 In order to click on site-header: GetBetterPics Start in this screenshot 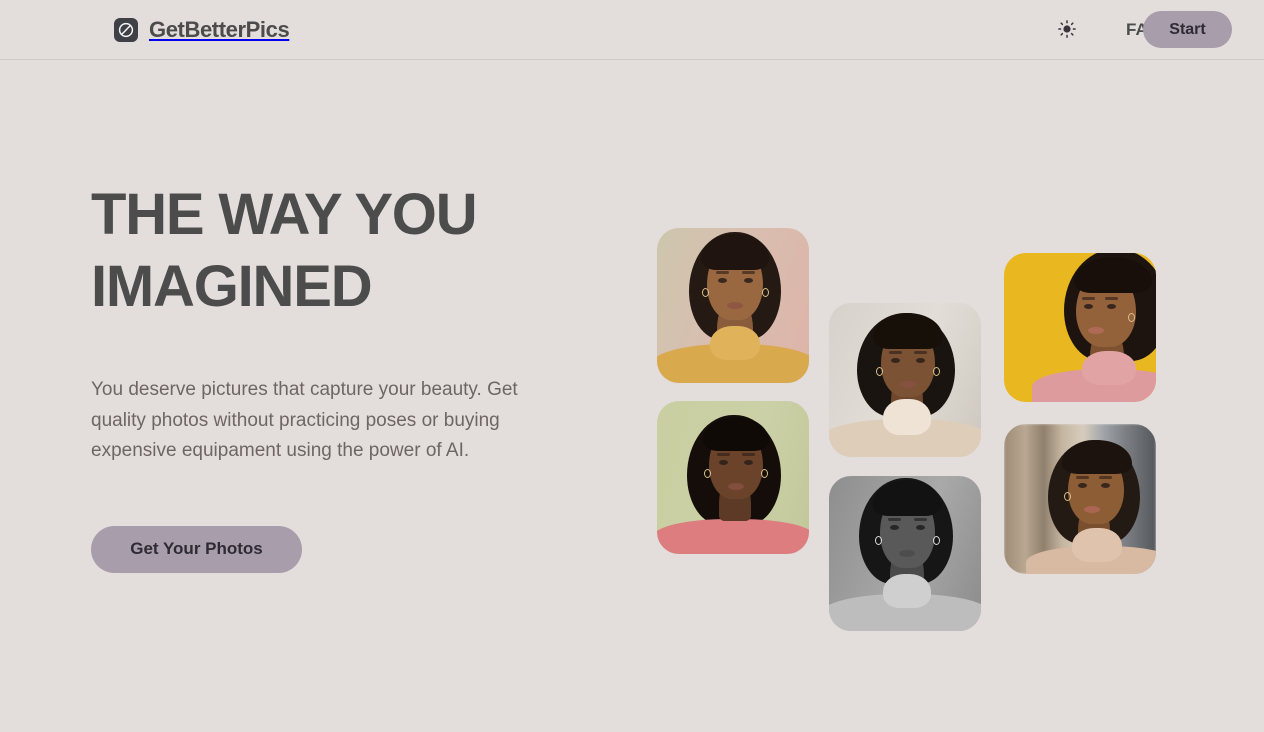, I will do `click(632, 30)`.